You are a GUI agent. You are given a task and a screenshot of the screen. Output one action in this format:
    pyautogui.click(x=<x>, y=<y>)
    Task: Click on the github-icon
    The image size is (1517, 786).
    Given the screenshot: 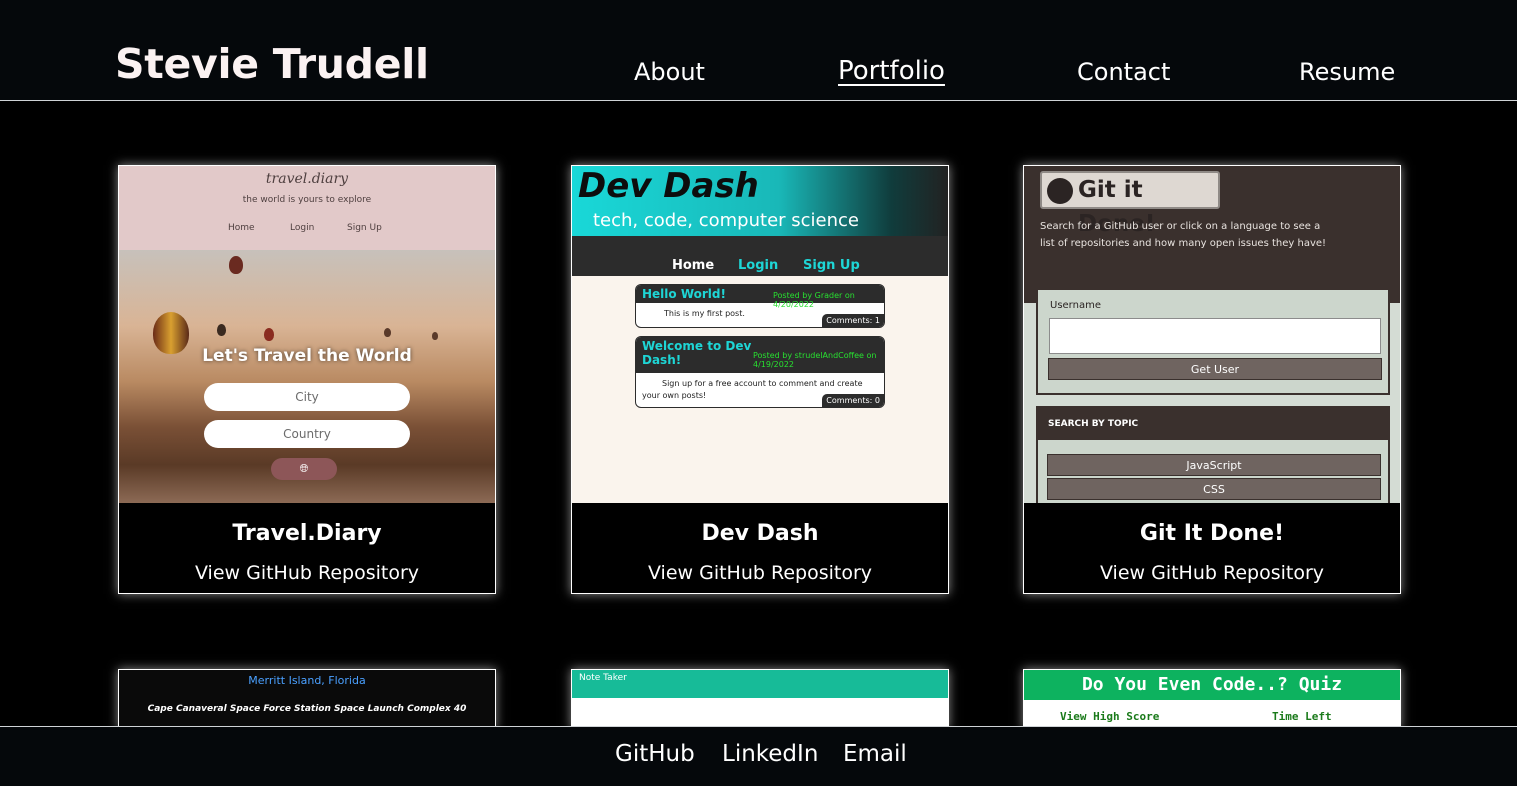 What is the action you would take?
    pyautogui.click(x=1060, y=191)
    